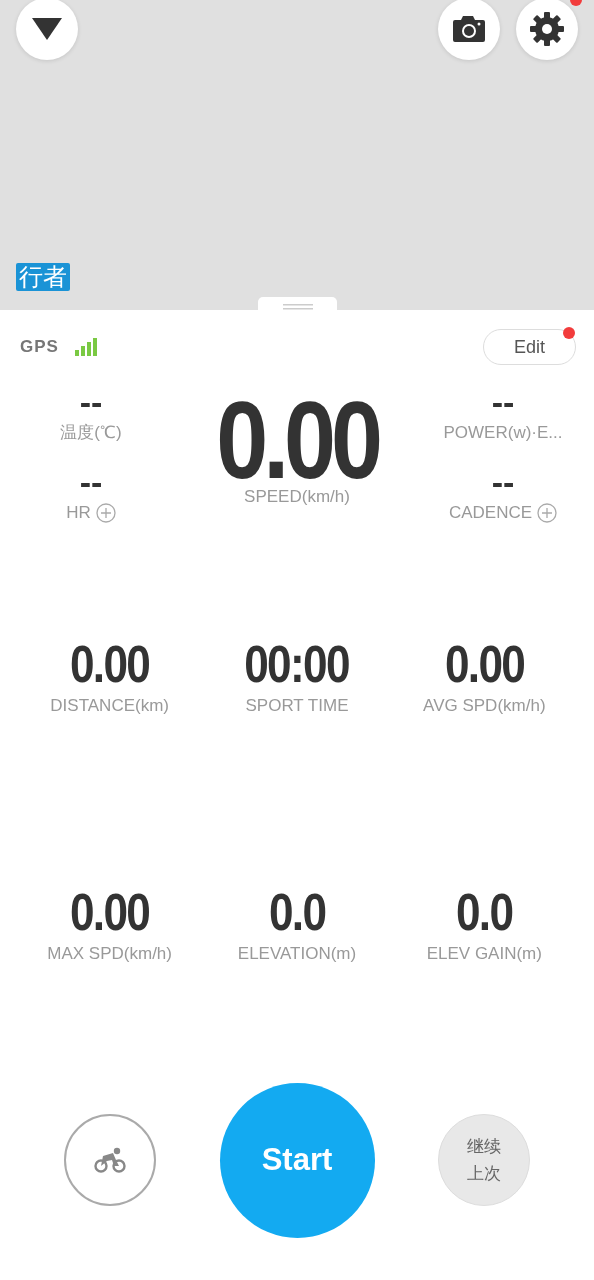 This screenshot has width=594, height=1280. I want to click on cyclist-icon, so click(110, 1160).